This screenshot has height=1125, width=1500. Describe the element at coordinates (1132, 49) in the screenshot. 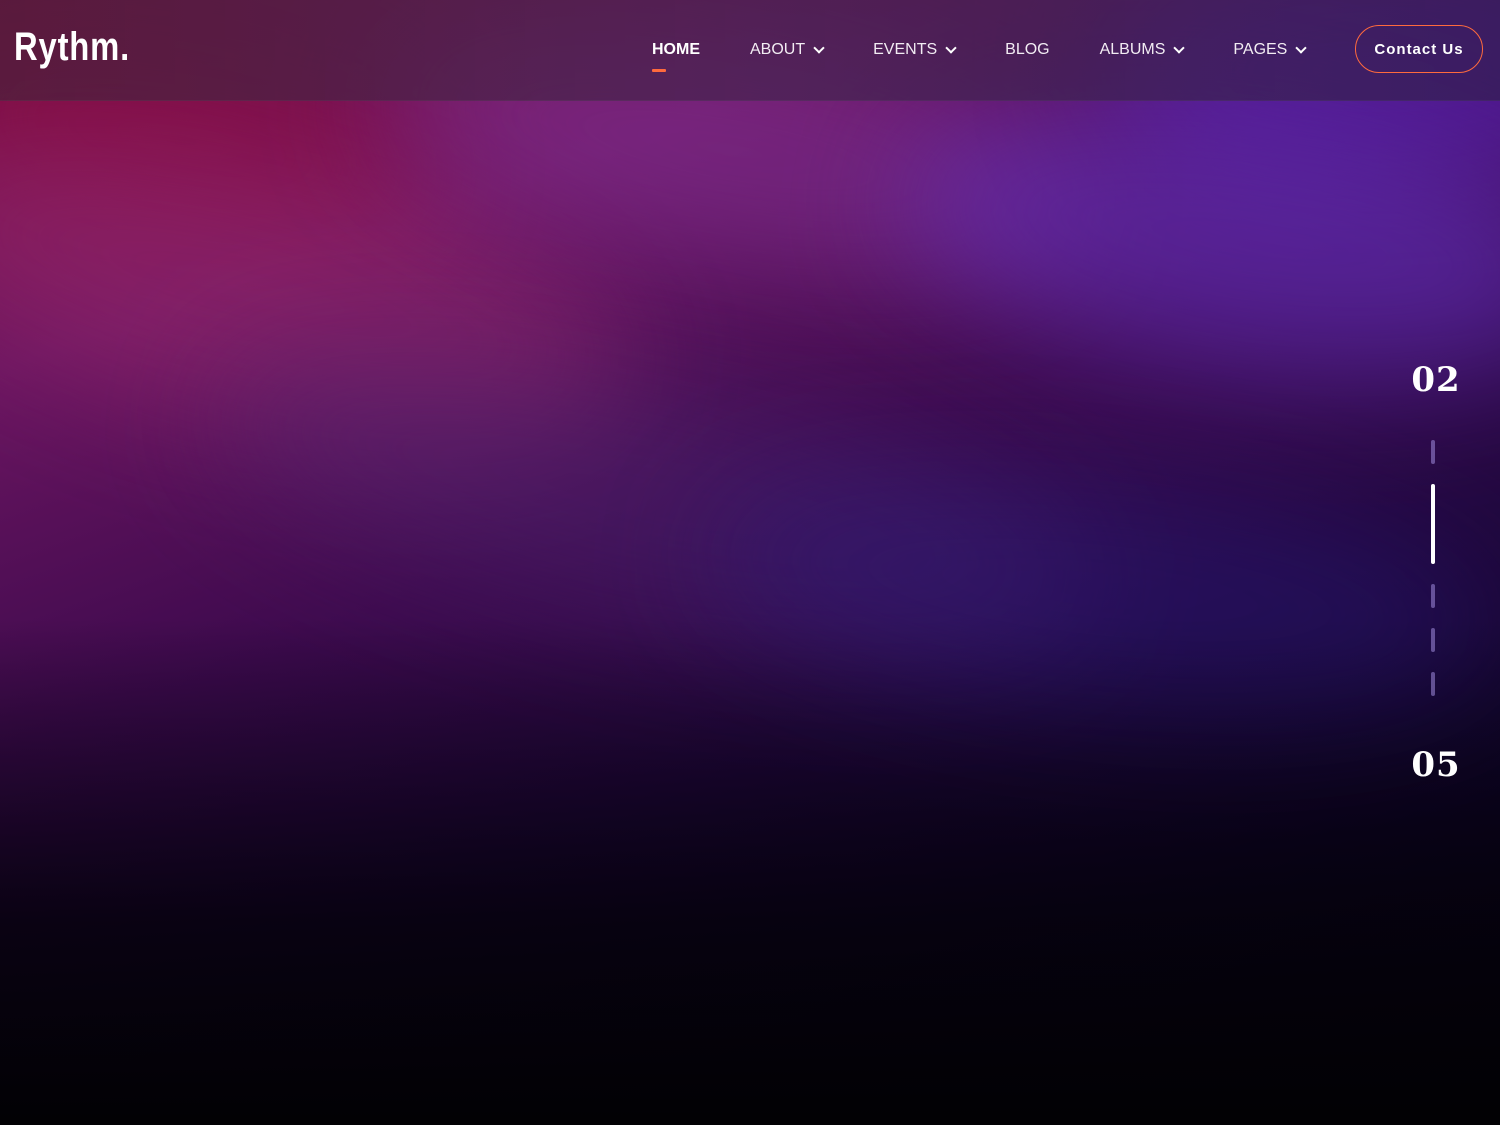

I see `nav-item-label: ALBUMS` at that location.